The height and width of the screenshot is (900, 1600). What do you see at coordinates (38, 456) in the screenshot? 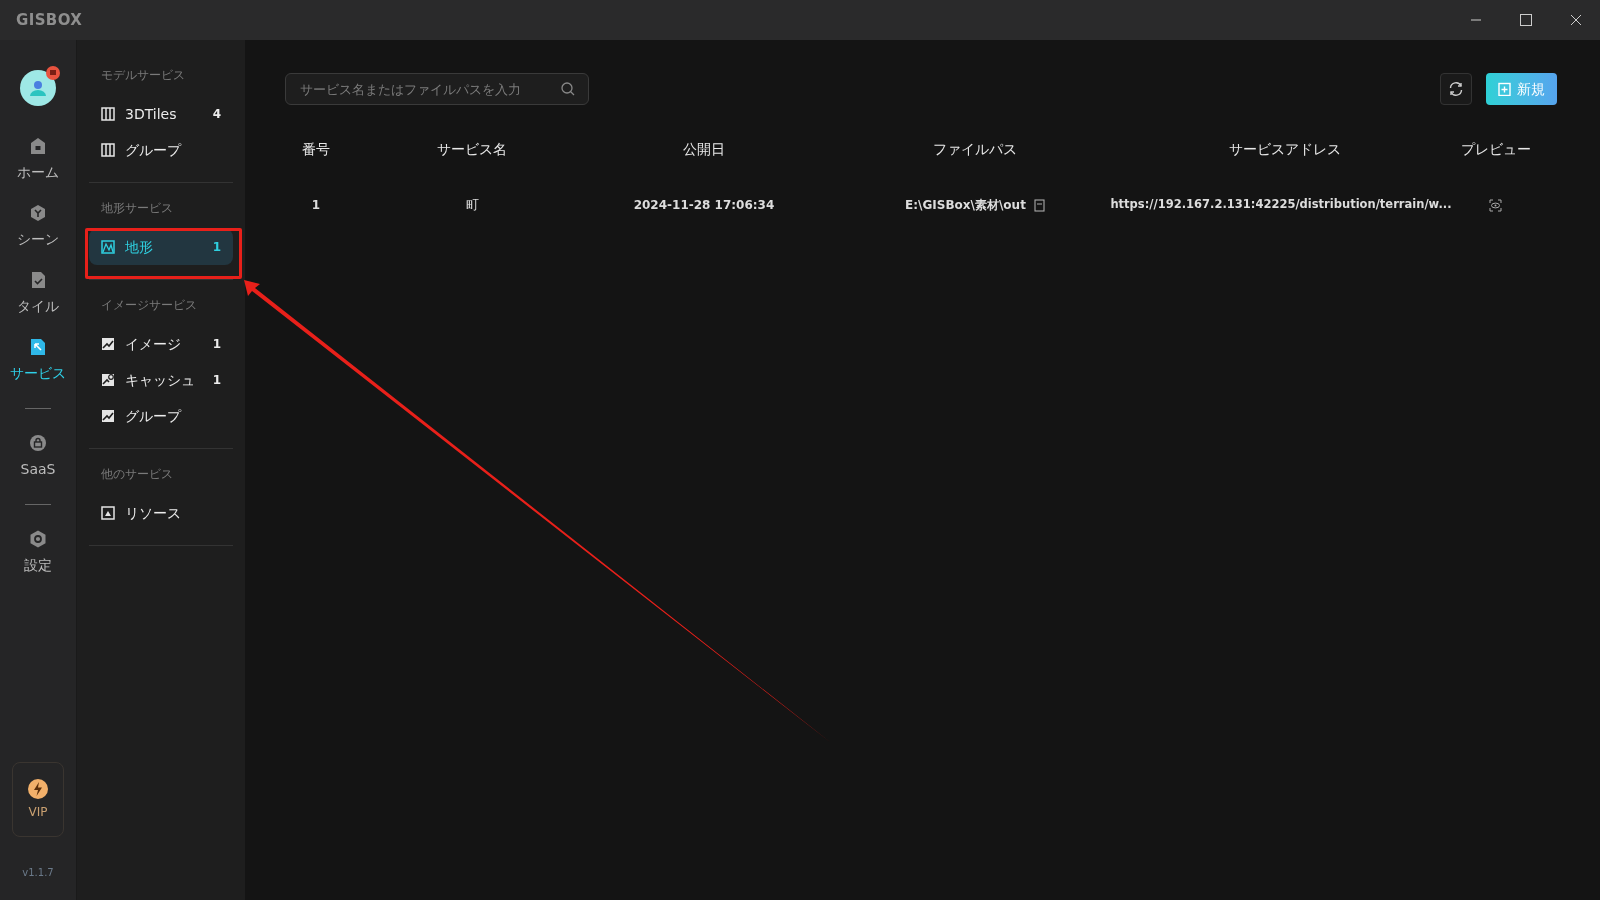
I see `nav-item: SaaS` at bounding box center [38, 456].